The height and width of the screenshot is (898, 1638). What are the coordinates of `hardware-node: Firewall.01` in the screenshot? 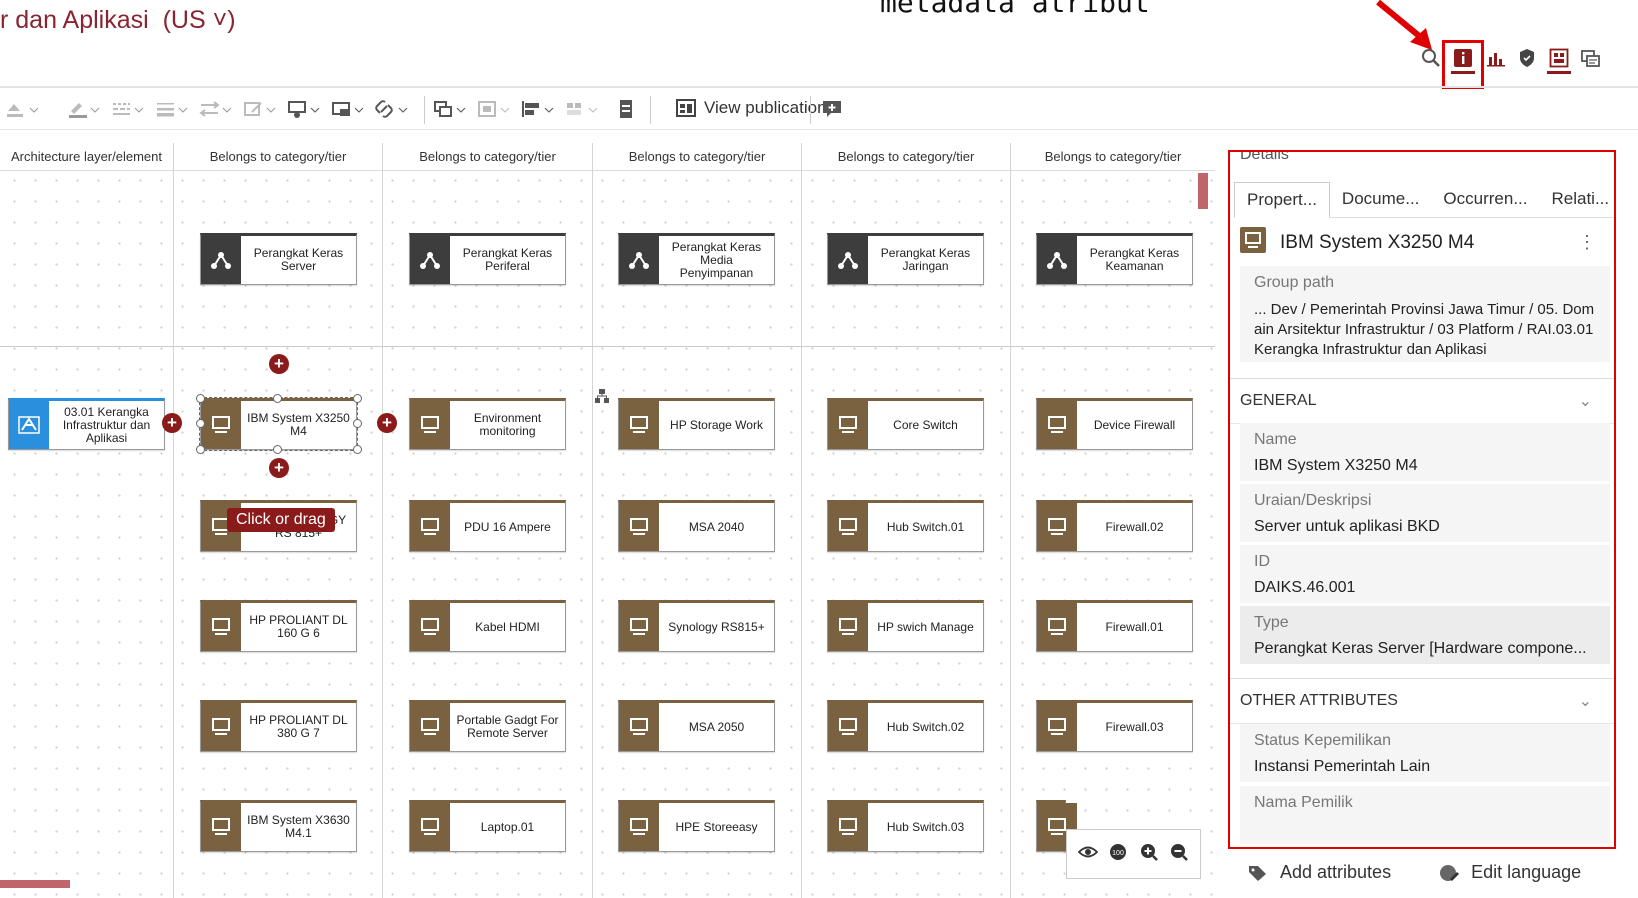 It's located at (1114, 626).